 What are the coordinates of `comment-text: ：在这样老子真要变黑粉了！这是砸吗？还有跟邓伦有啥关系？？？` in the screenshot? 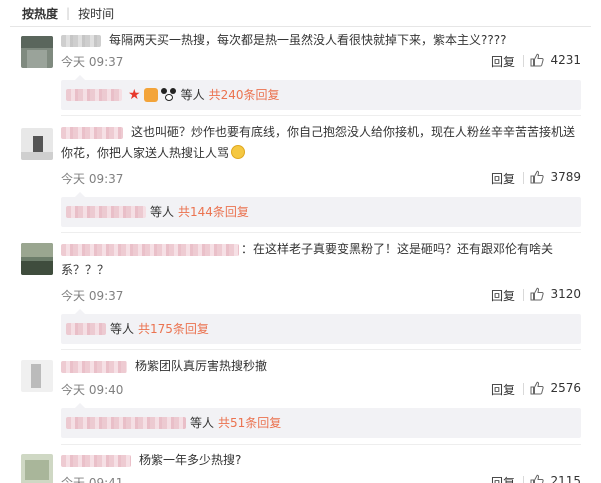 It's located at (321, 260).